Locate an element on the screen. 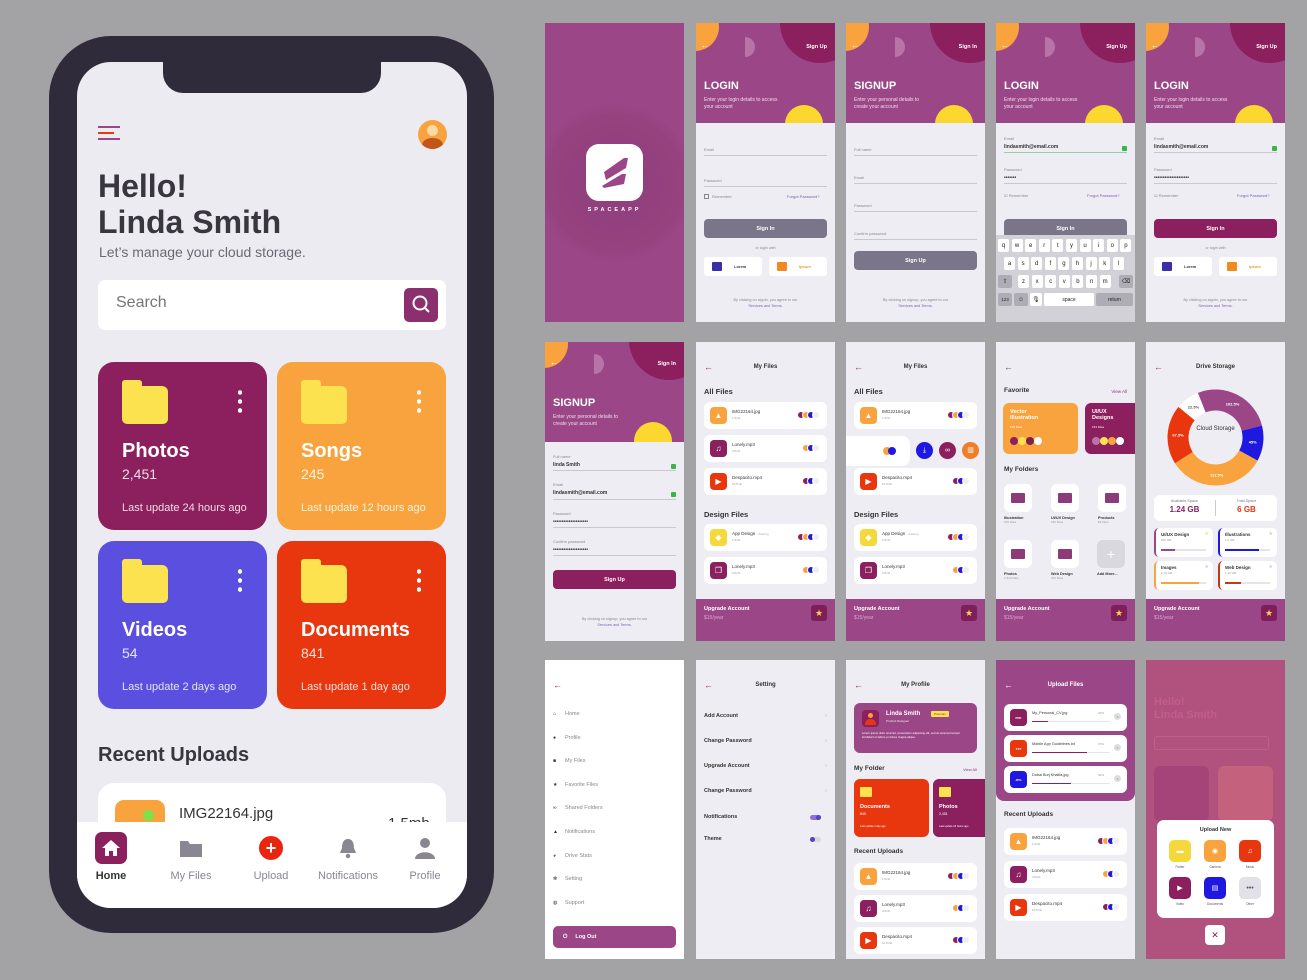  key-j: j is located at coordinates (1091, 263).